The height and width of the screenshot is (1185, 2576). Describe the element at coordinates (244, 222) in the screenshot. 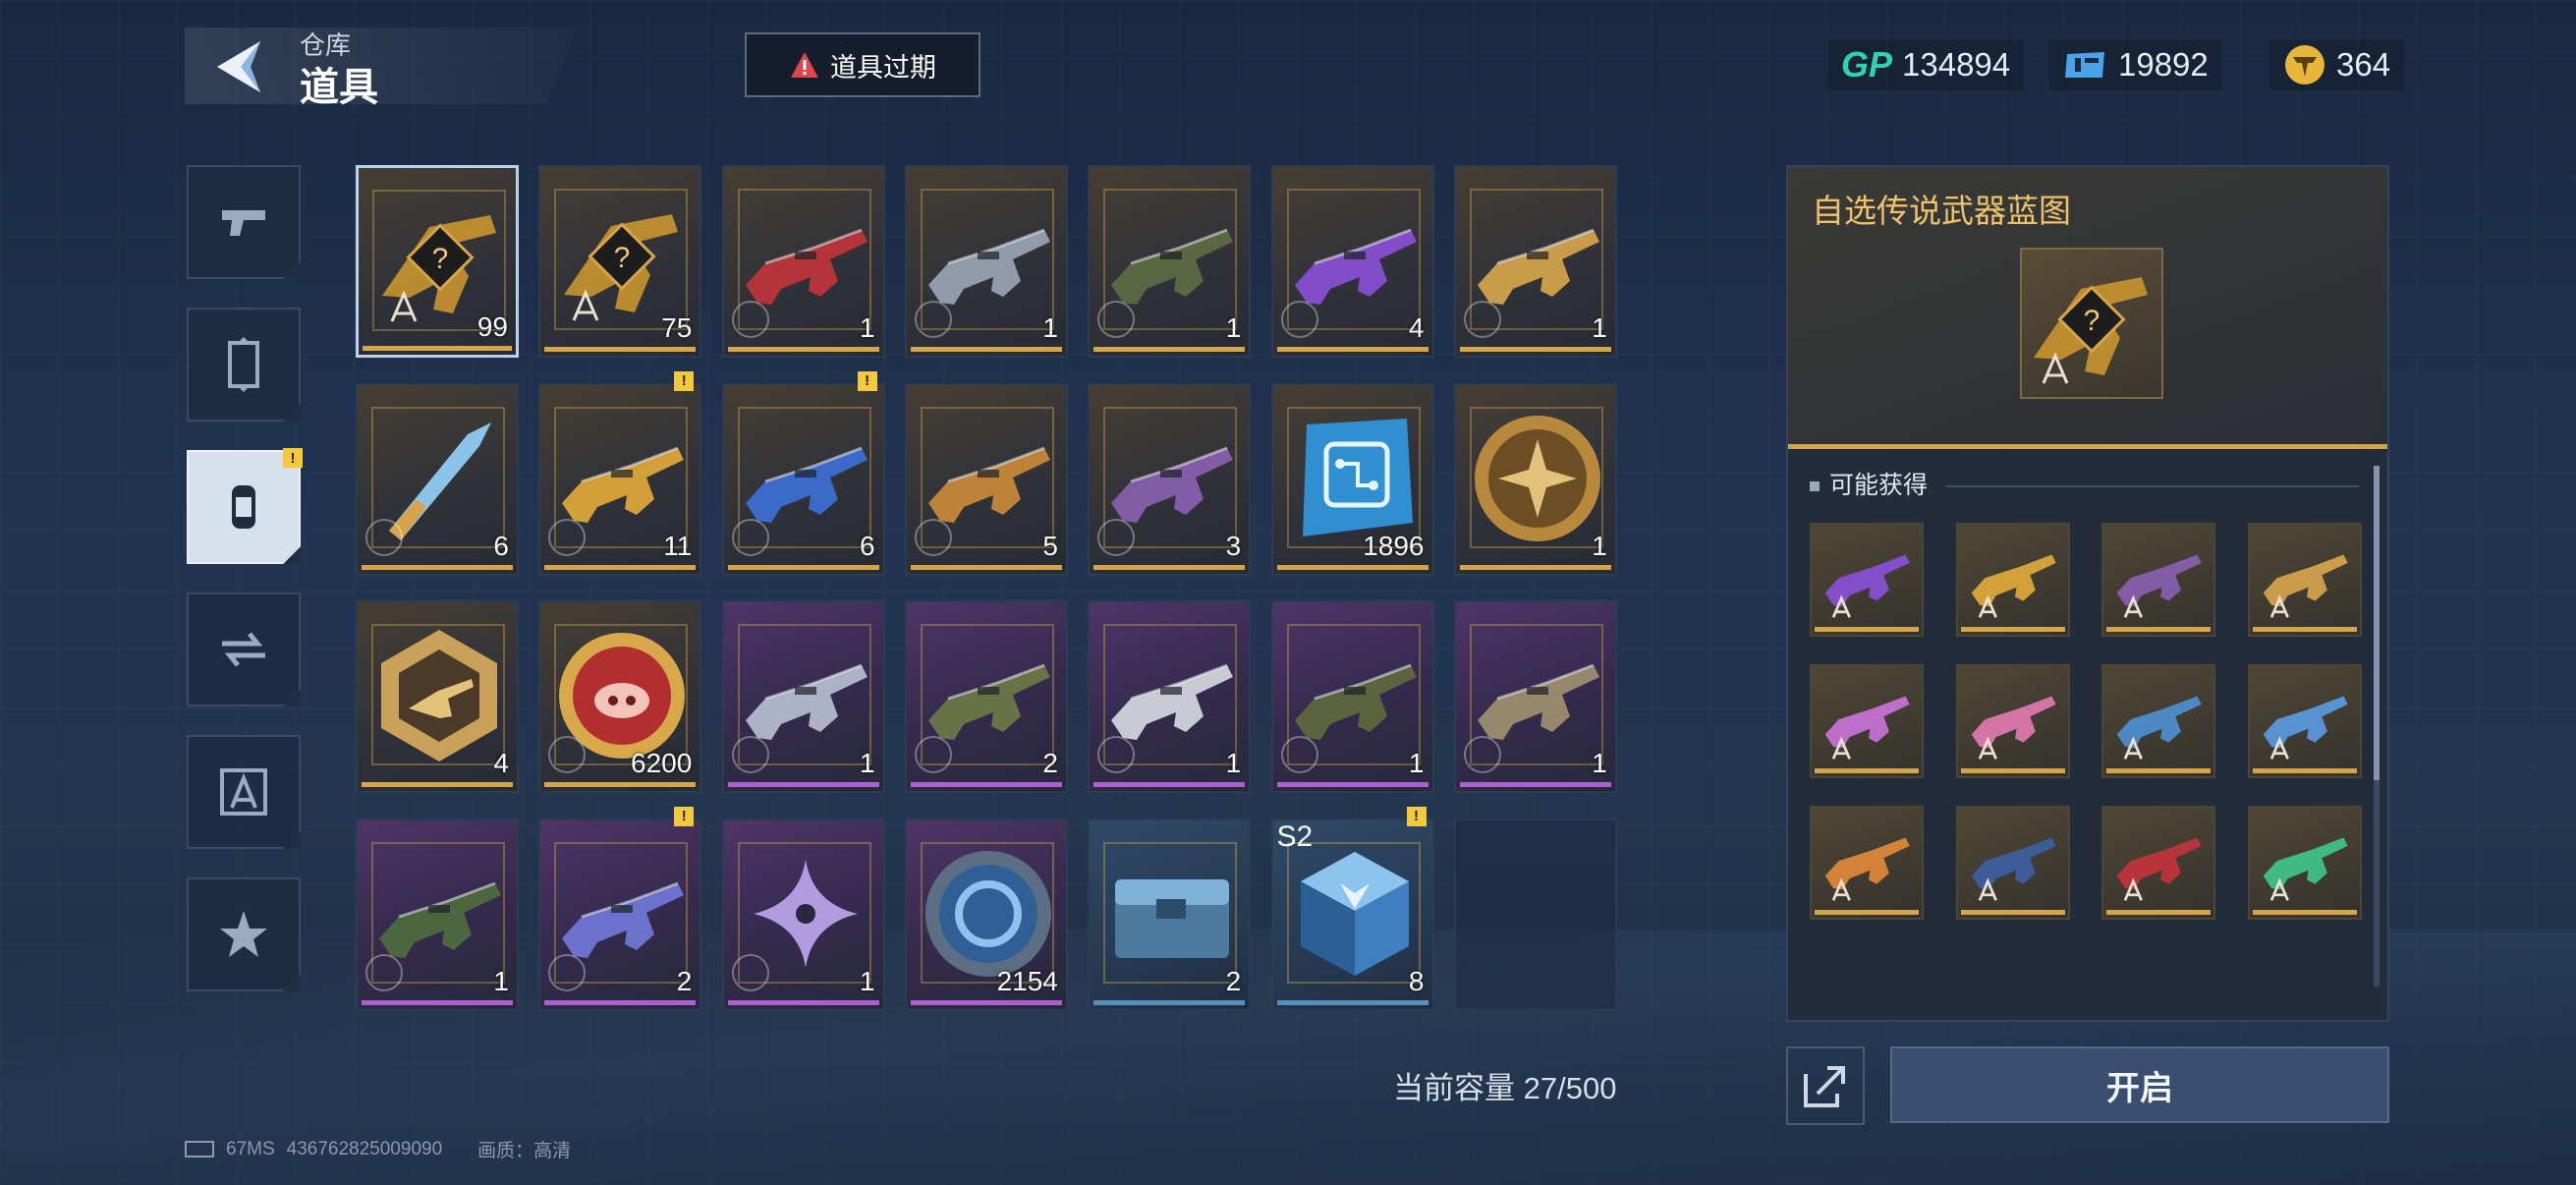

I see `side-tab-pistol` at that location.